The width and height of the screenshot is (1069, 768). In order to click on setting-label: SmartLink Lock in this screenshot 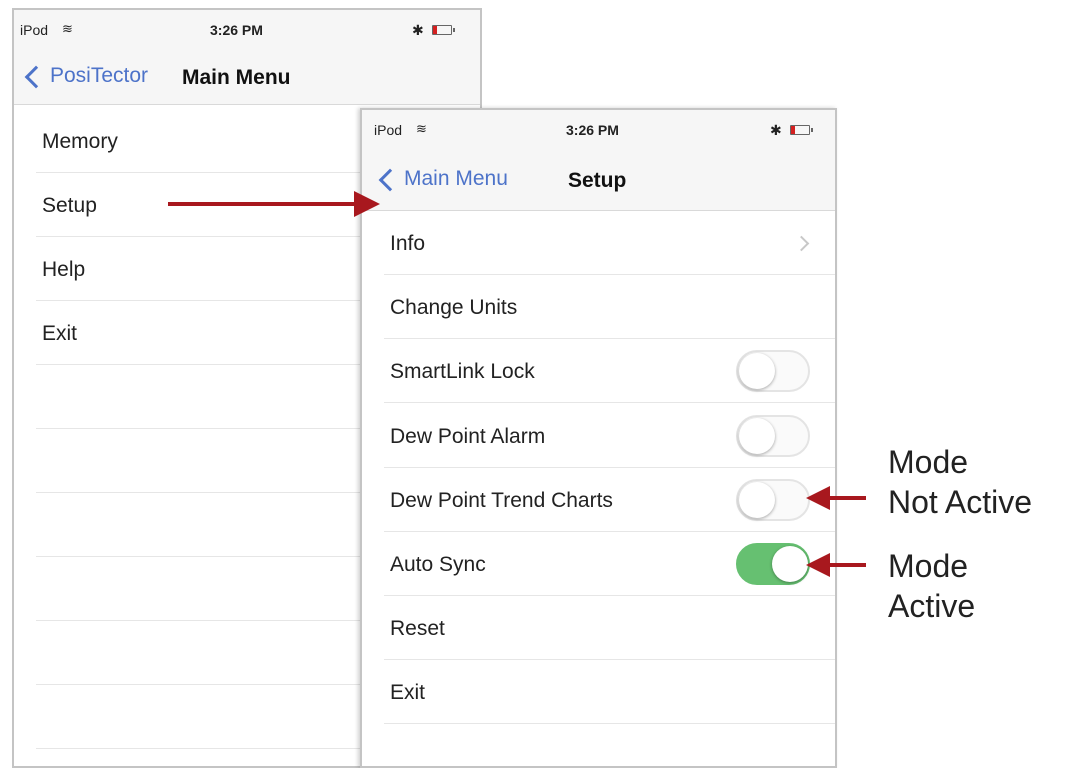, I will do `click(462, 371)`.